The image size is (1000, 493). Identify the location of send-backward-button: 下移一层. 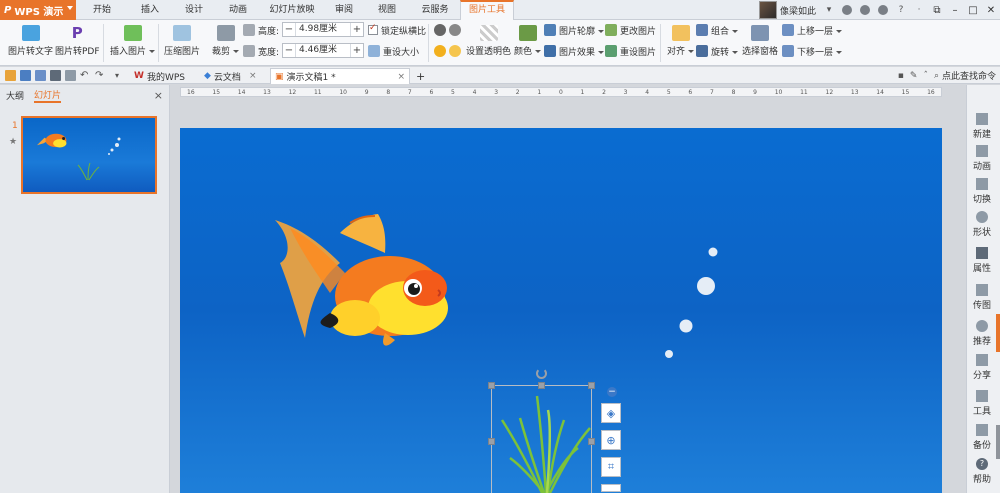
(812, 51).